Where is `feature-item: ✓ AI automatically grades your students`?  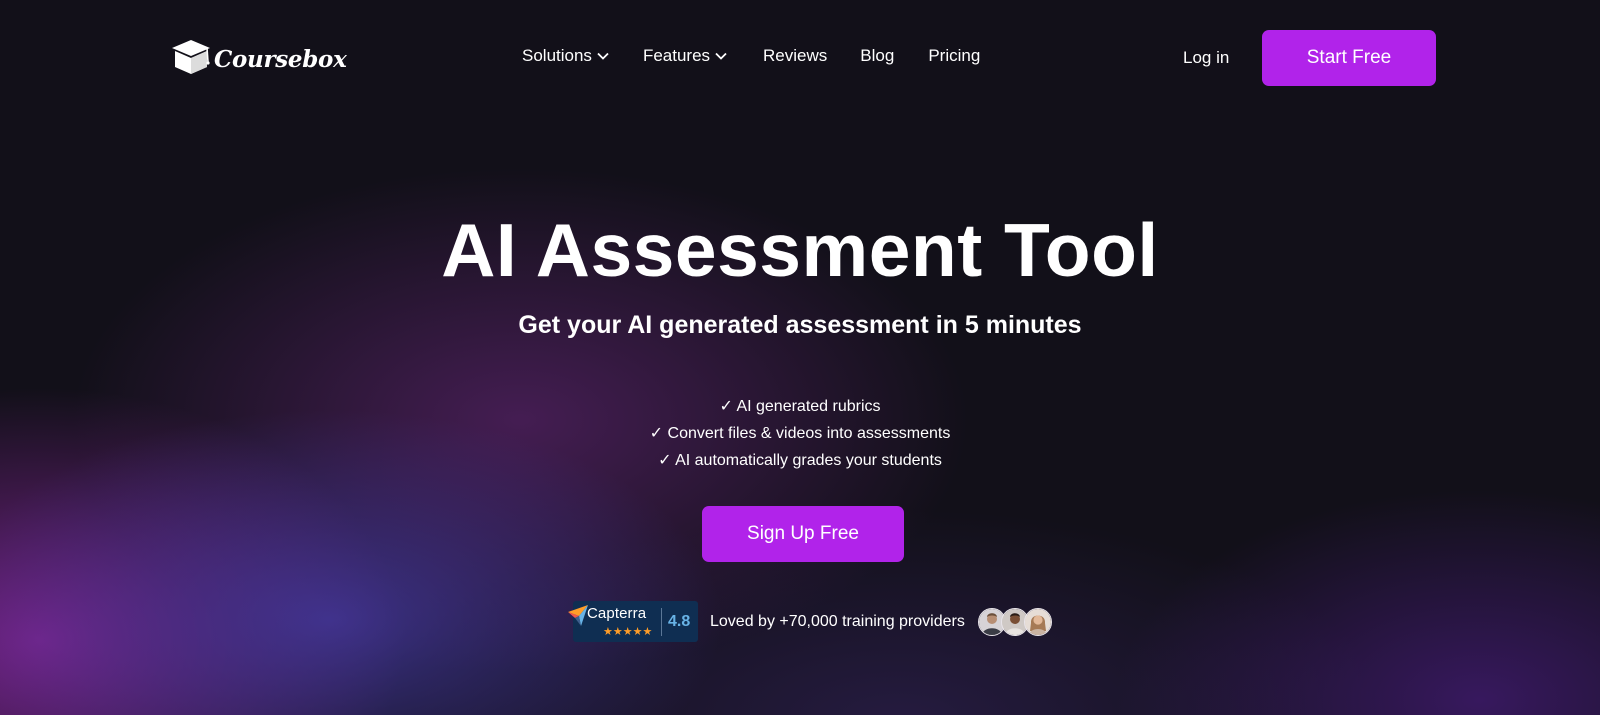
feature-item: ✓ AI automatically grades your students is located at coordinates (800, 460).